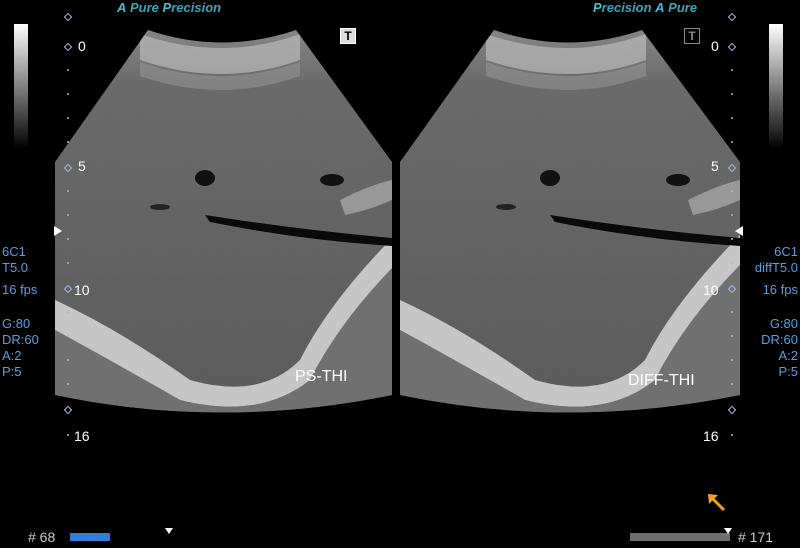 Image resolution: width=800 pixels, height=548 pixels. Describe the element at coordinates (715, 46) in the screenshot. I see `depth-label-right-0: 0` at that location.